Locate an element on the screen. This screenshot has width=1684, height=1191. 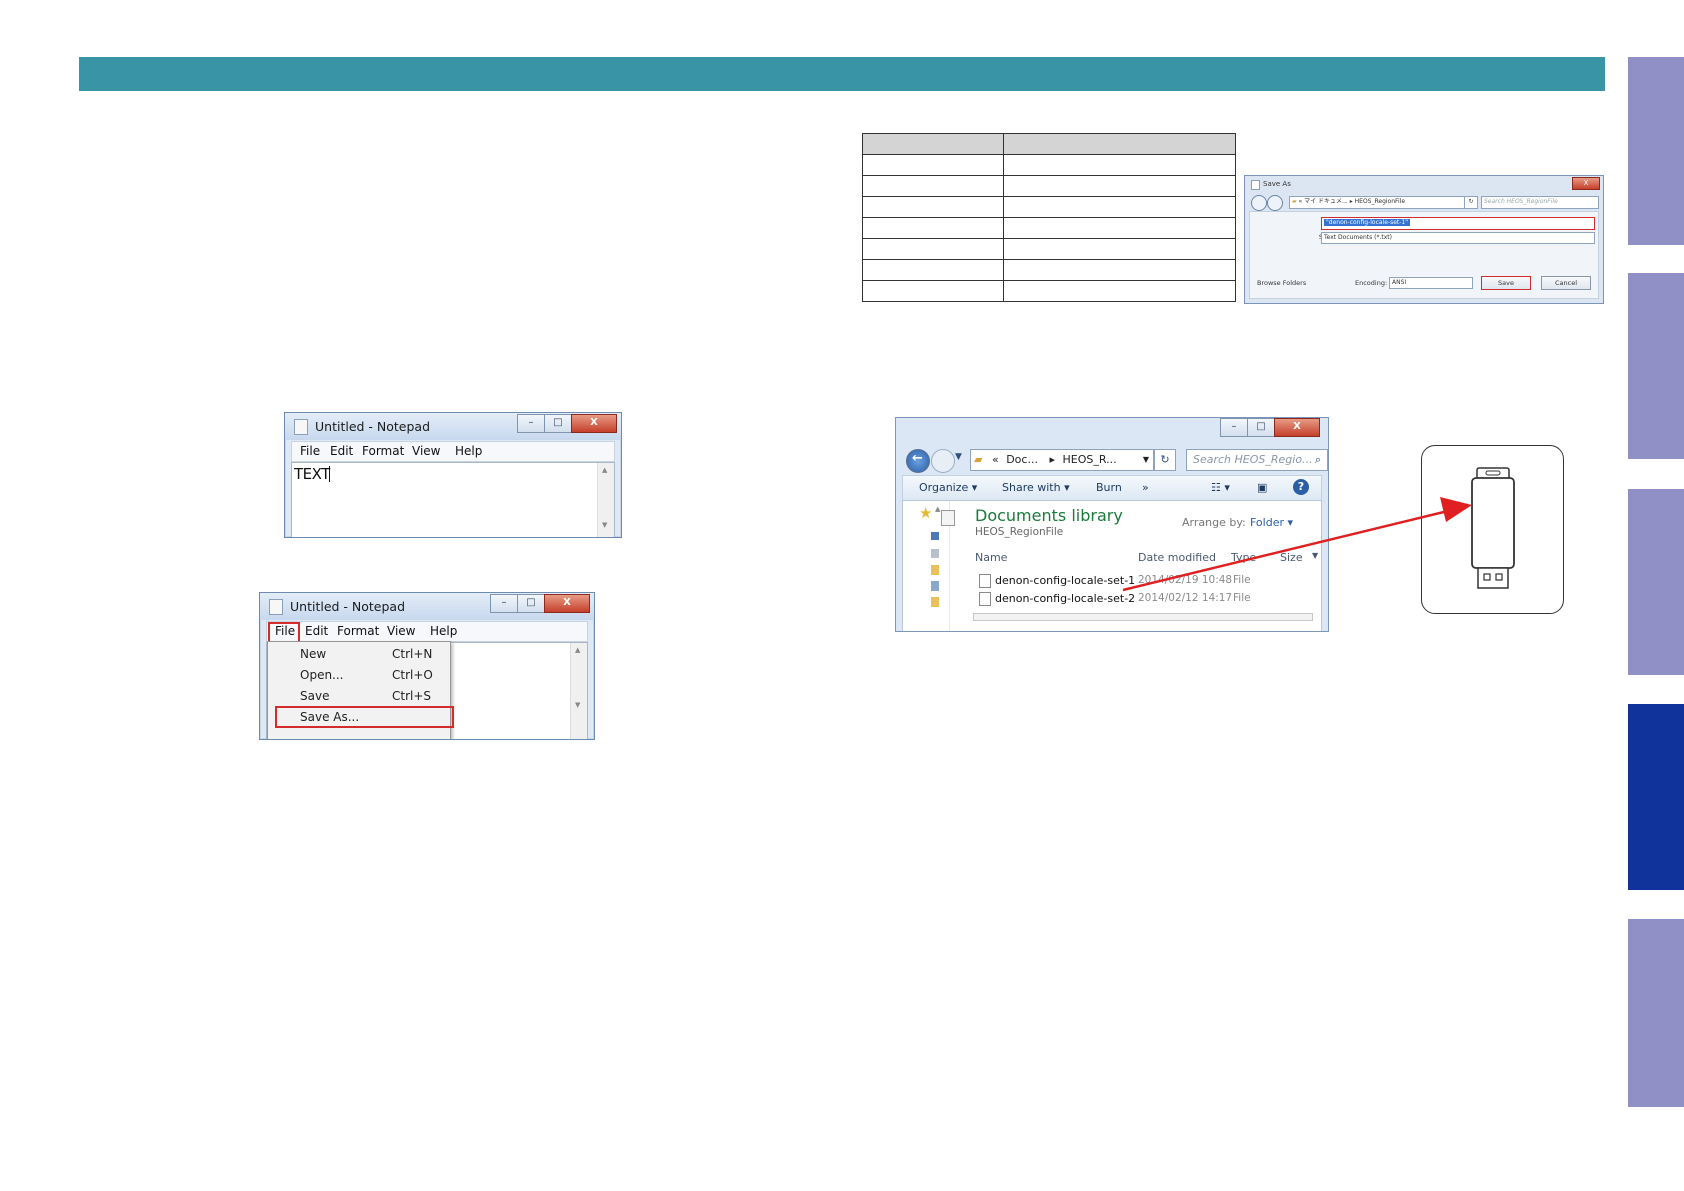
copy-arrow-icon is located at coordinates (1297, 544).